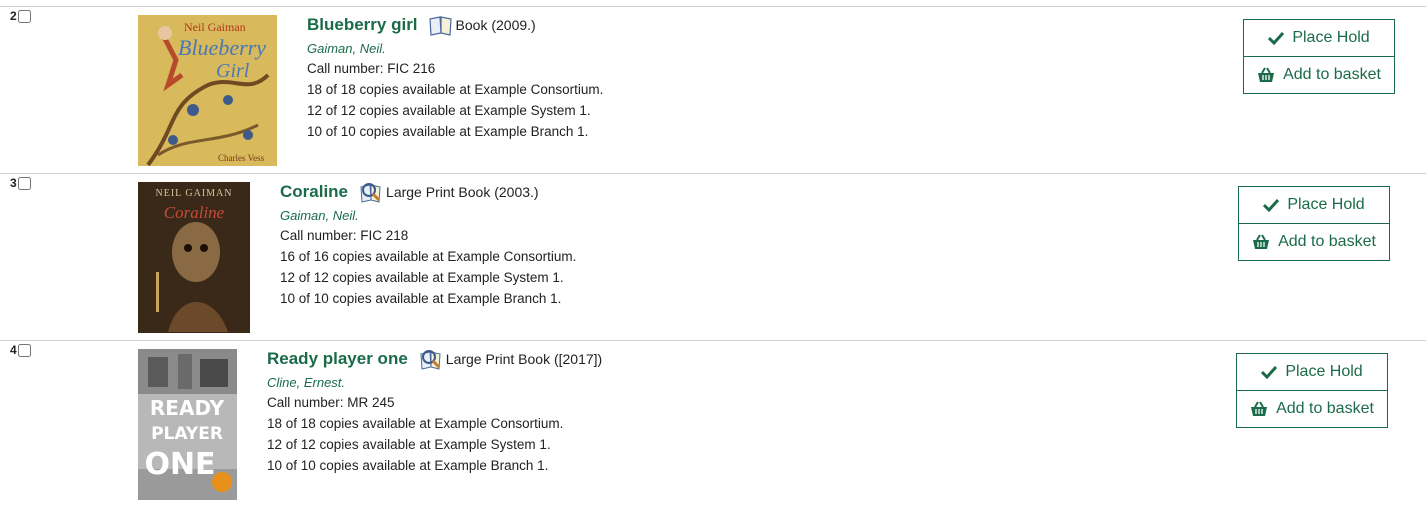 This screenshot has height=508, width=1426. I want to click on result-title-link: Ready player one, so click(337, 359).